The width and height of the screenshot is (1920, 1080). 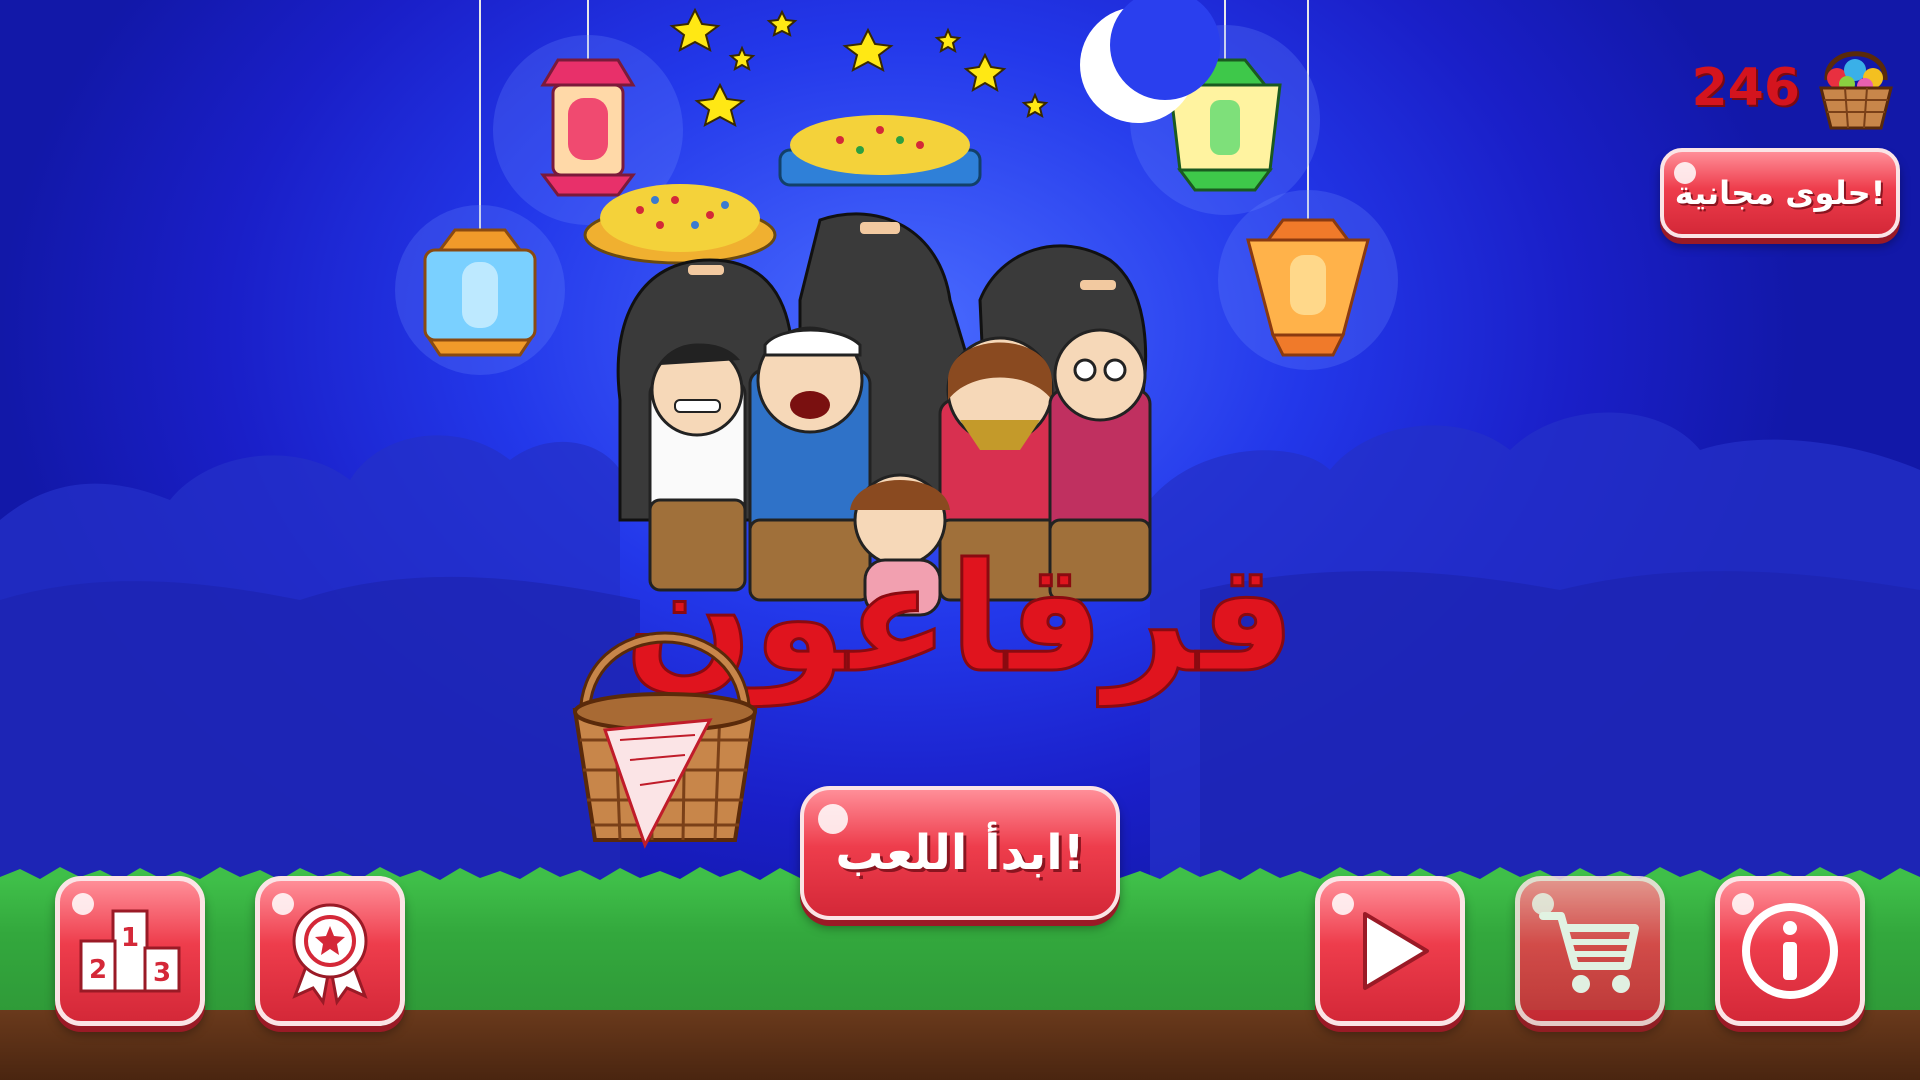 I want to click on start-game-label: ابدأ اللعب!, so click(x=960, y=853).